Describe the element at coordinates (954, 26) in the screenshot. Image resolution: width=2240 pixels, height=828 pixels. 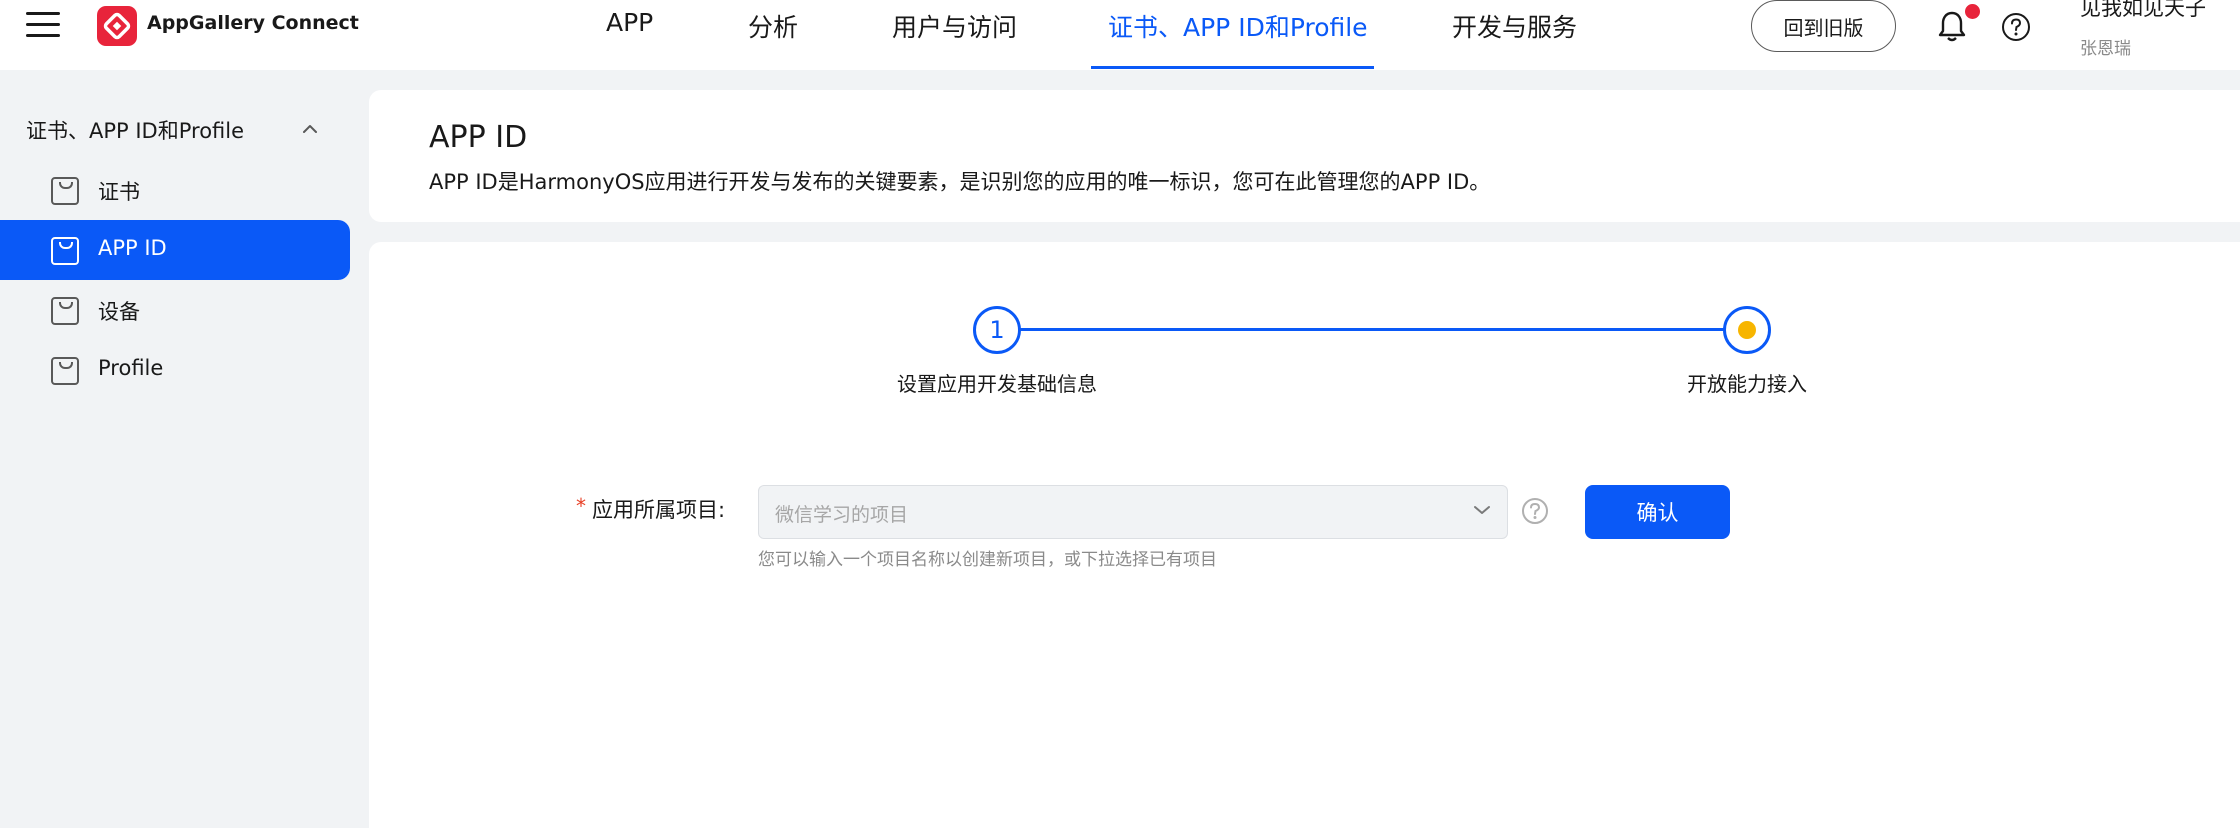
I see `nav-users-access: 用户与访问` at that location.